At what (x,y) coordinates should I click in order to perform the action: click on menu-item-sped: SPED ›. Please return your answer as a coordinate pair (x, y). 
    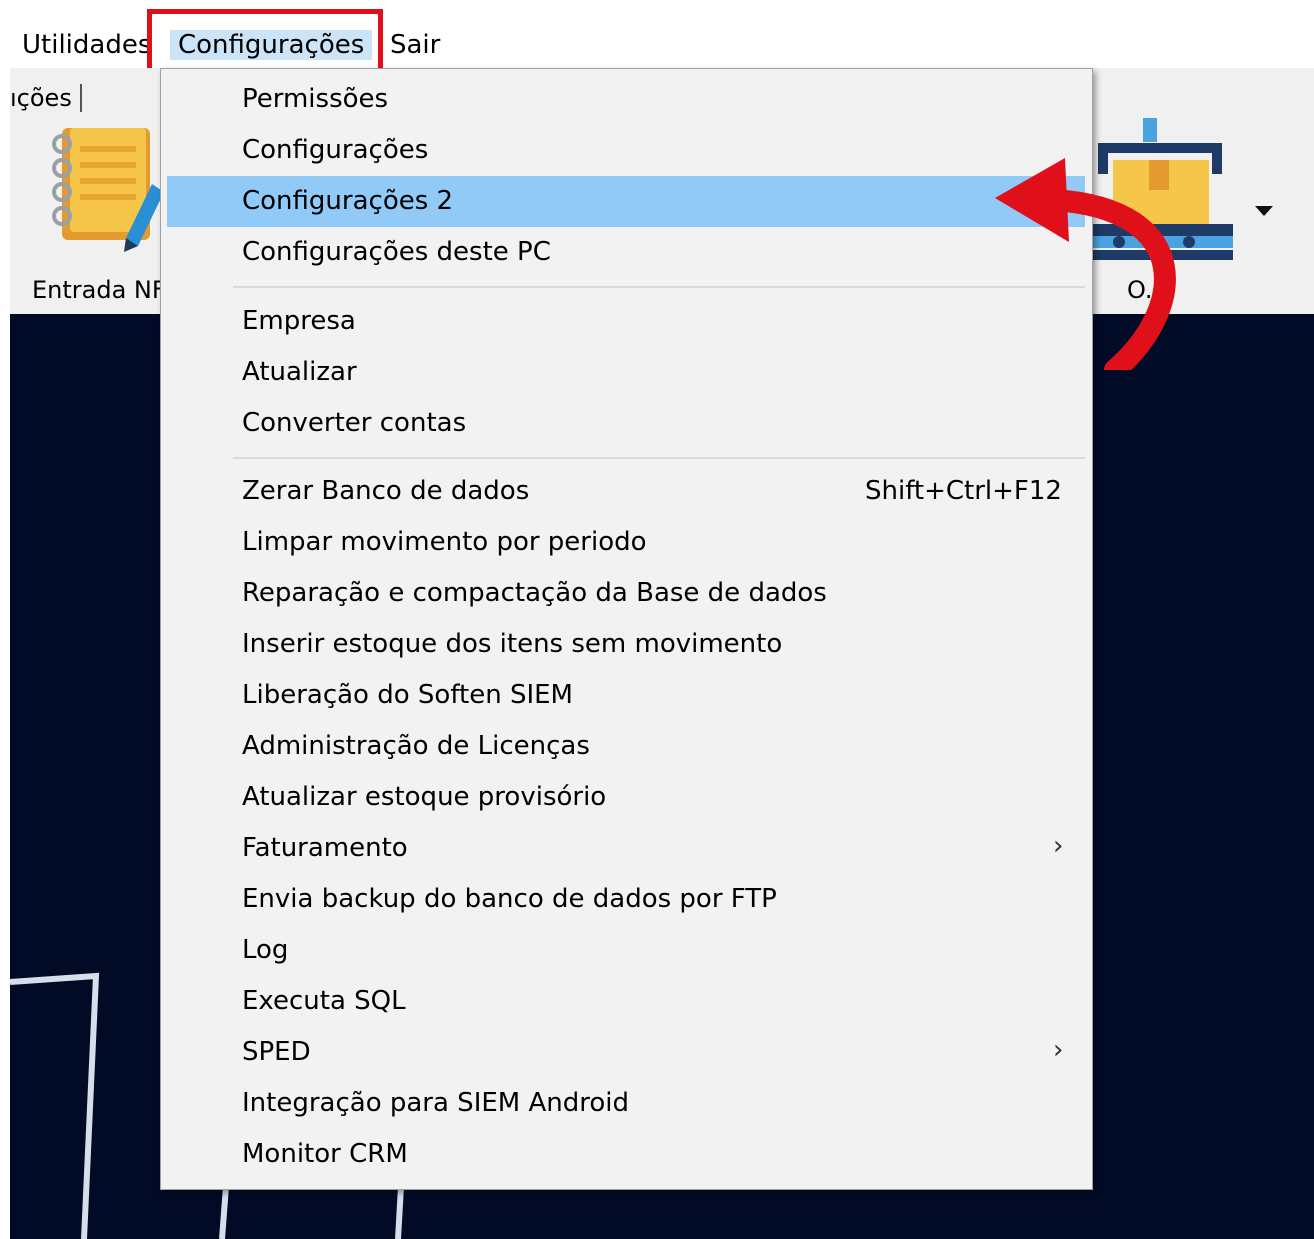
    Looking at the image, I should click on (626, 1052).